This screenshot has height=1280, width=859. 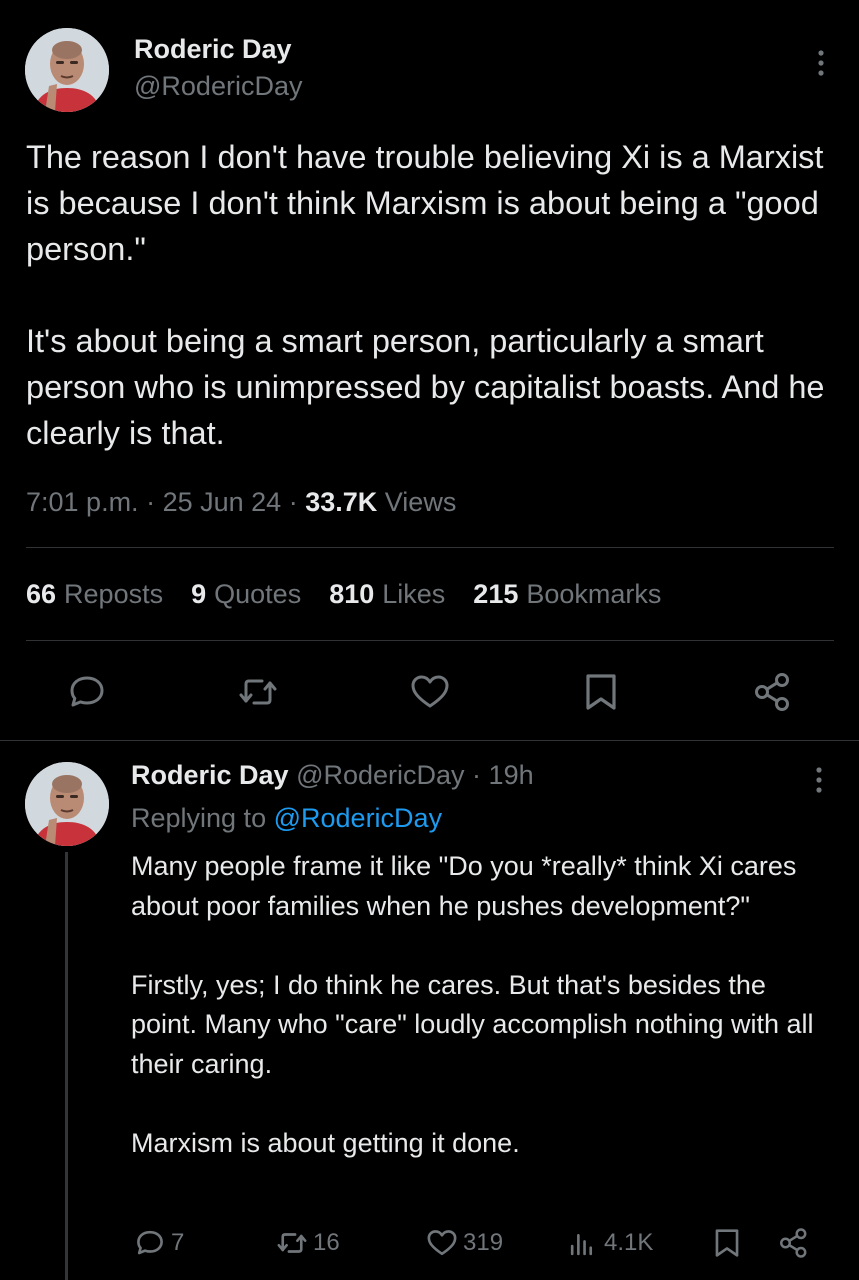 I want to click on quotes-stat: 9 Quotes, so click(x=246, y=594).